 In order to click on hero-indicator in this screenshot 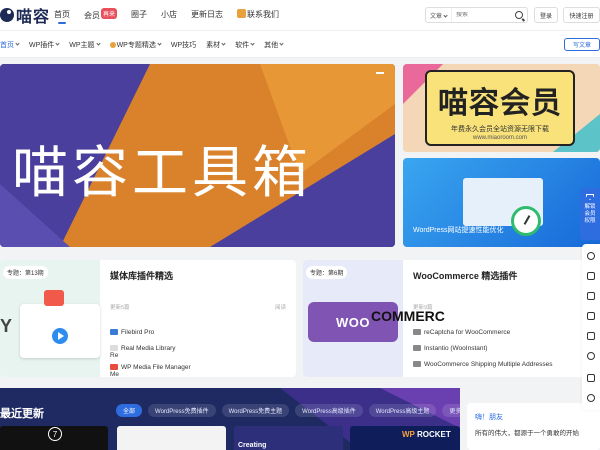, I will do `click(380, 73)`.